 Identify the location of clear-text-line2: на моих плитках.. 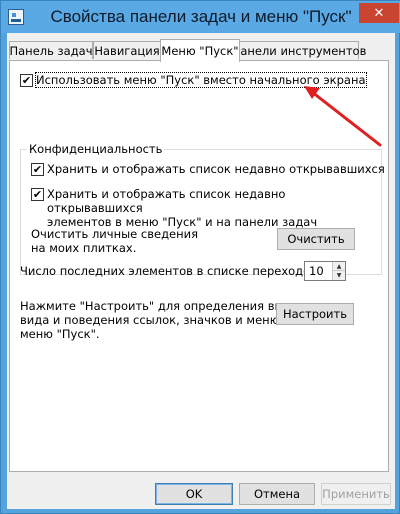
(84, 248).